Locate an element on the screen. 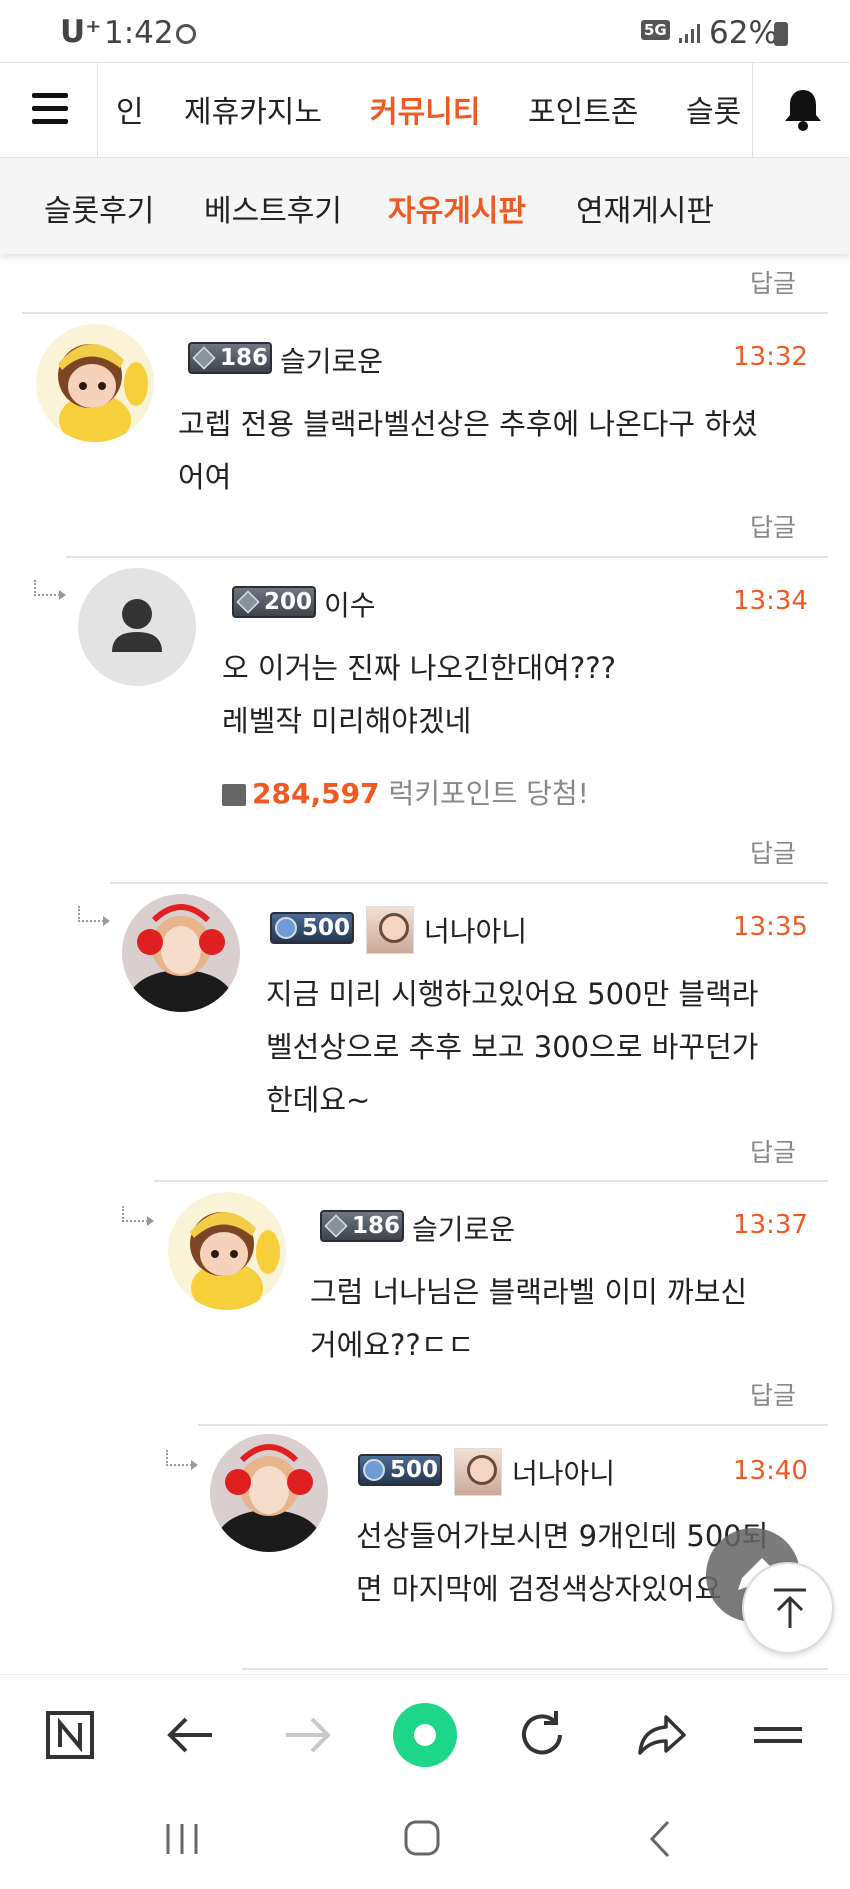  tab-partial: 인 is located at coordinates (130, 109).